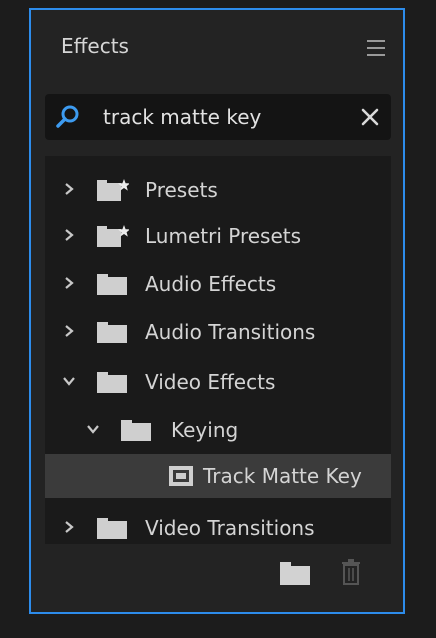 Image resolution: width=436 pixels, height=638 pixels. Describe the element at coordinates (211, 284) in the screenshot. I see `tree-item-label: Audio Effects` at that location.